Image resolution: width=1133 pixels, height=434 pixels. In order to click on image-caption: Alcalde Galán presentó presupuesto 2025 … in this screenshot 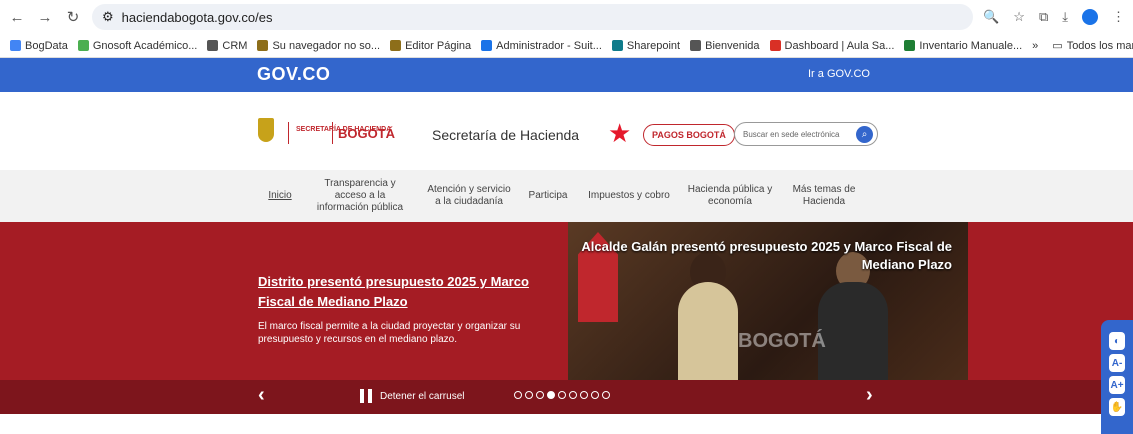, I will do `click(766, 255)`.